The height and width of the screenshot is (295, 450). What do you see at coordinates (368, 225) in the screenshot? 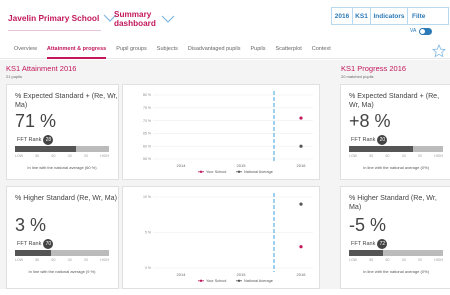
I see `metric-value: -5 %` at bounding box center [368, 225].